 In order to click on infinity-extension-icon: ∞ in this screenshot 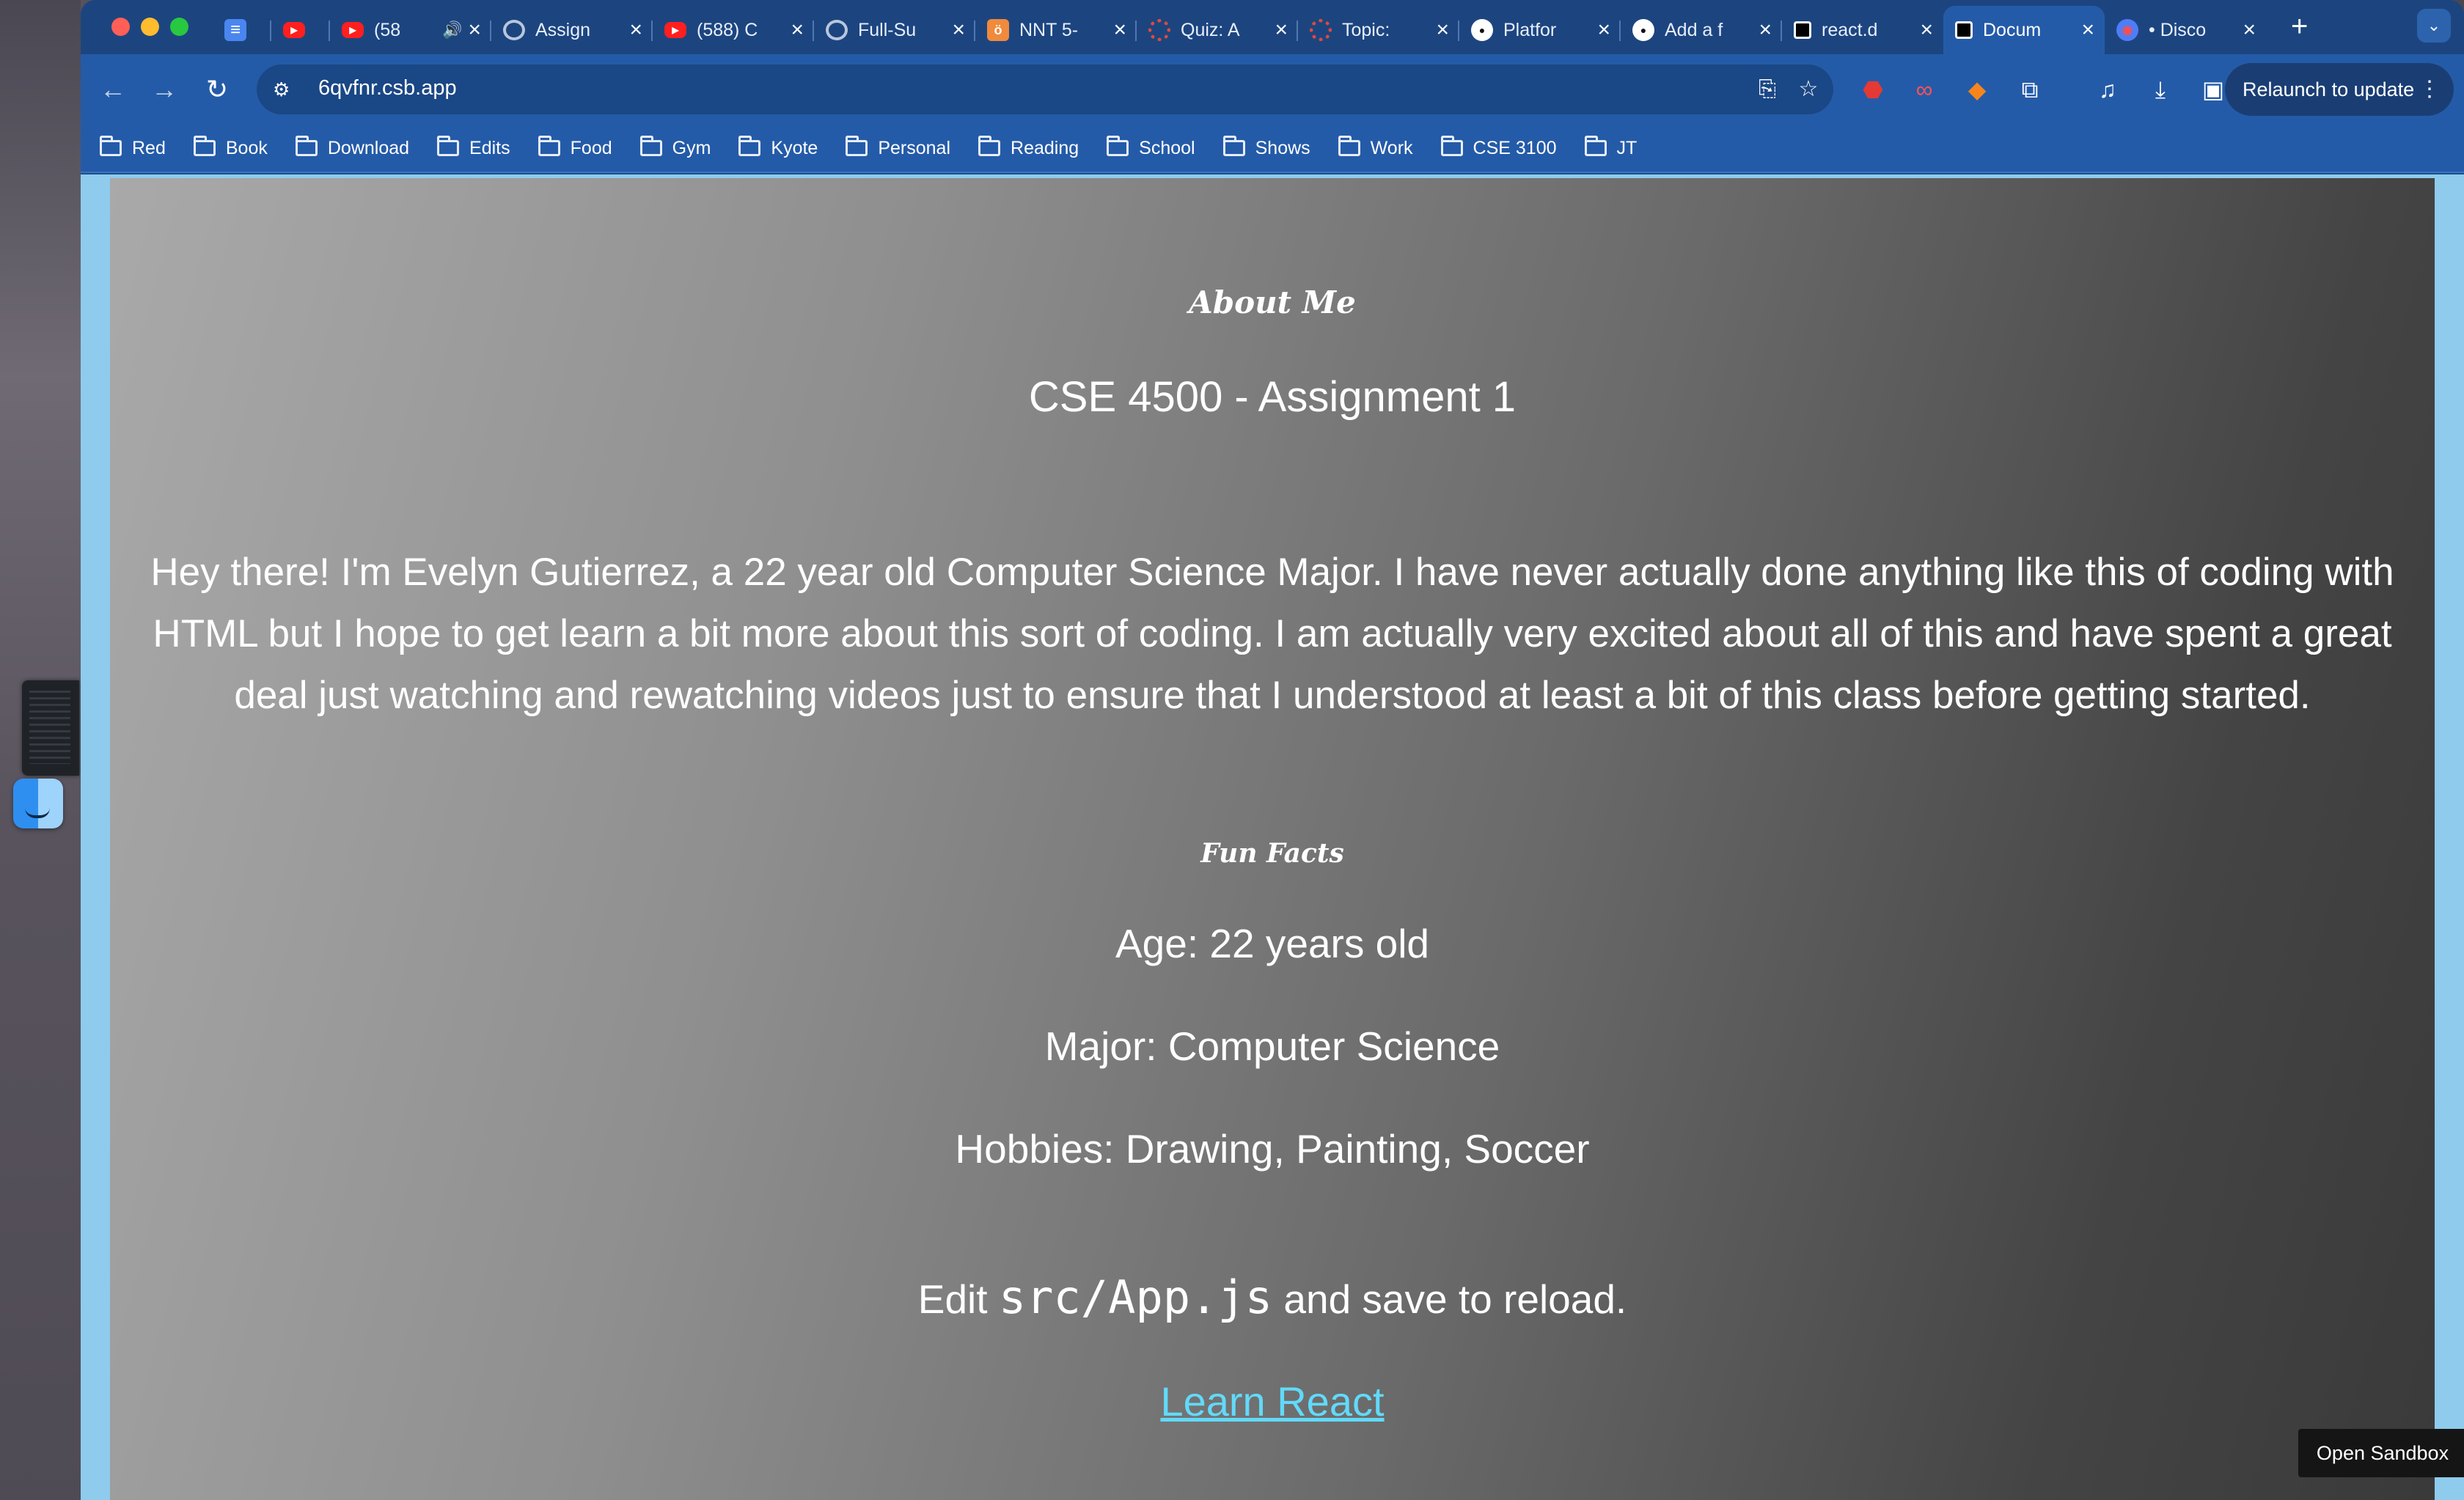, I will do `click(1924, 89)`.